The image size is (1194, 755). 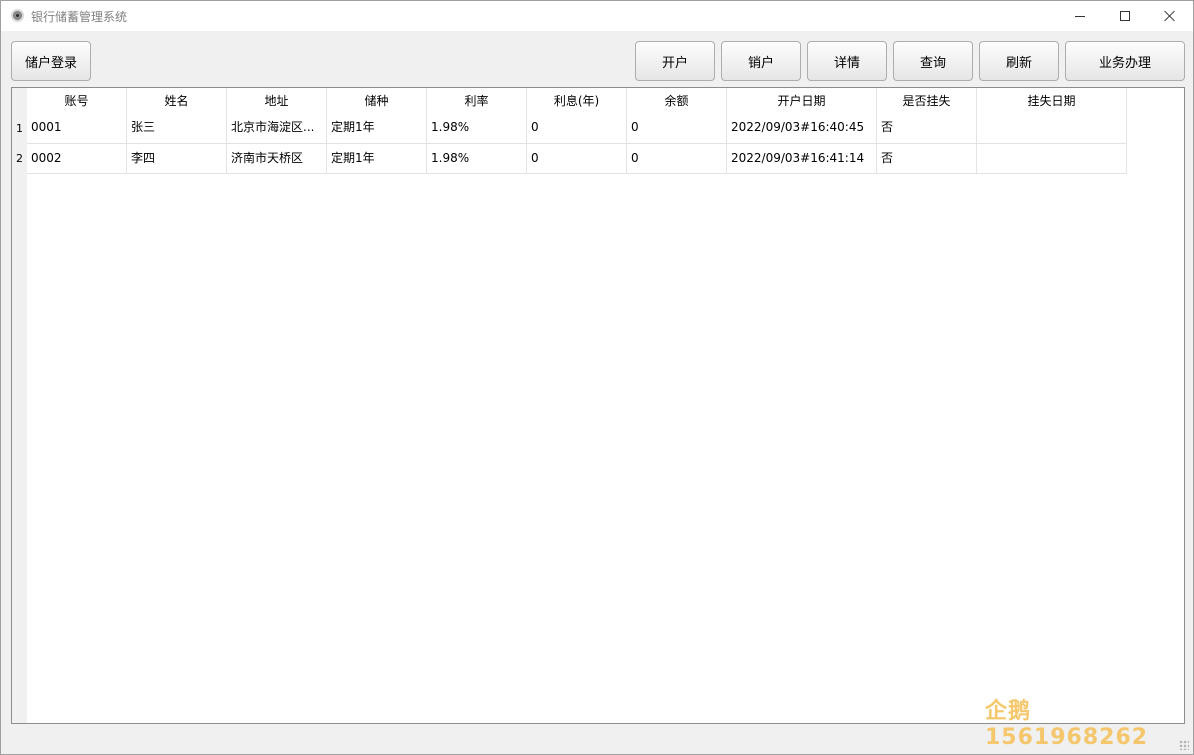 I want to click on column-header: 是否挂失, so click(x=927, y=101).